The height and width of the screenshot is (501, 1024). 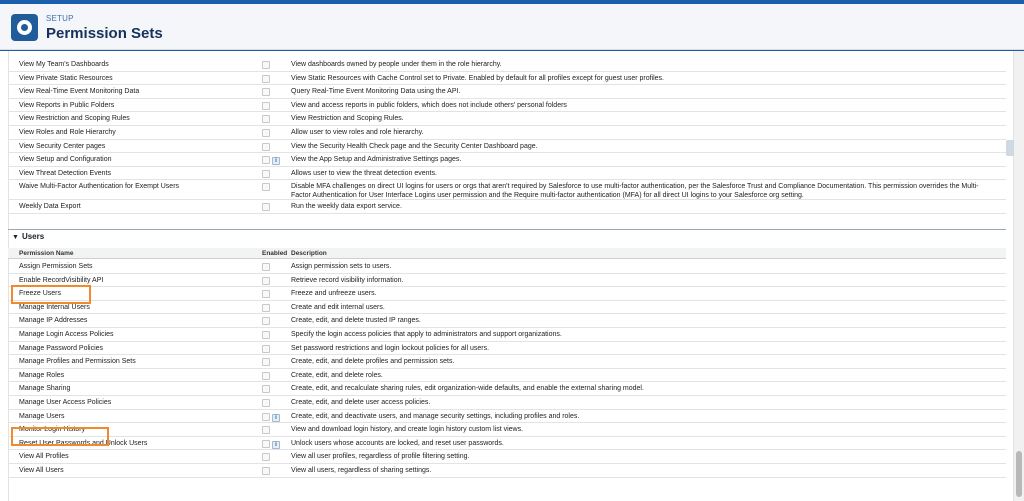 What do you see at coordinates (507, 225) in the screenshot?
I see `section-divider` at bounding box center [507, 225].